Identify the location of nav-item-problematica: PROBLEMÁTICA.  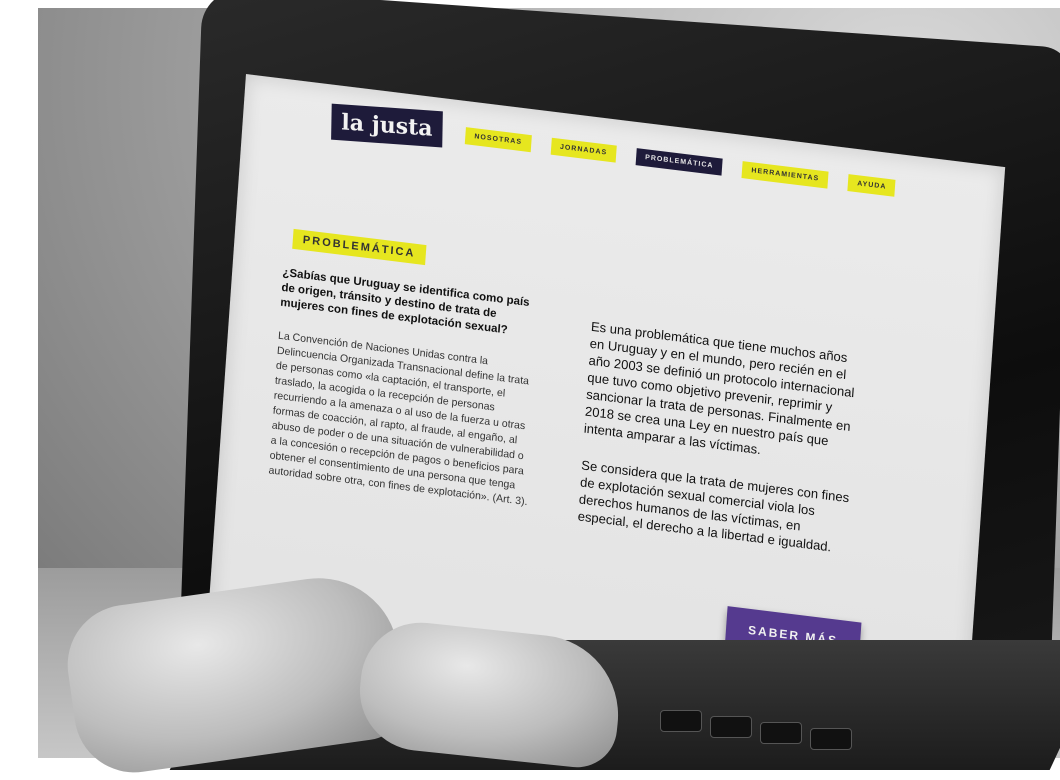
(679, 162).